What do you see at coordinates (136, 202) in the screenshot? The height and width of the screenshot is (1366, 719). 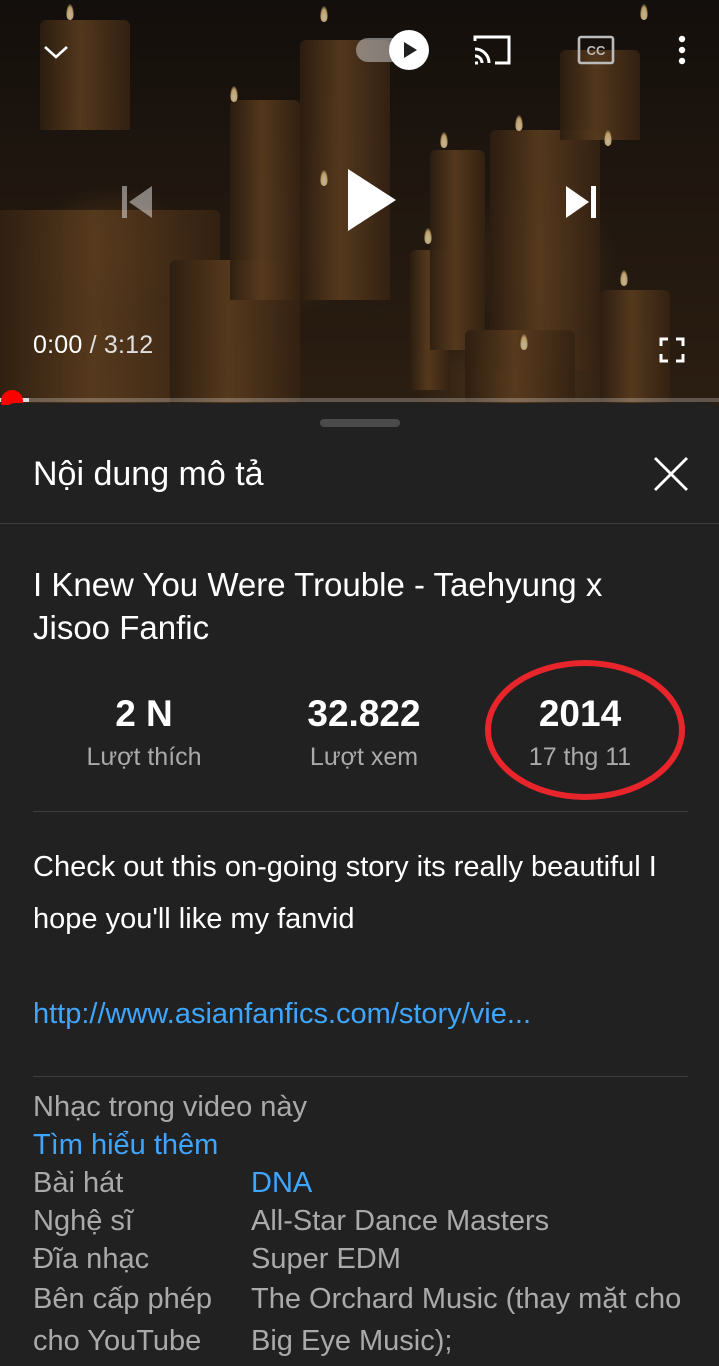 I see `skip-previous-icon` at bounding box center [136, 202].